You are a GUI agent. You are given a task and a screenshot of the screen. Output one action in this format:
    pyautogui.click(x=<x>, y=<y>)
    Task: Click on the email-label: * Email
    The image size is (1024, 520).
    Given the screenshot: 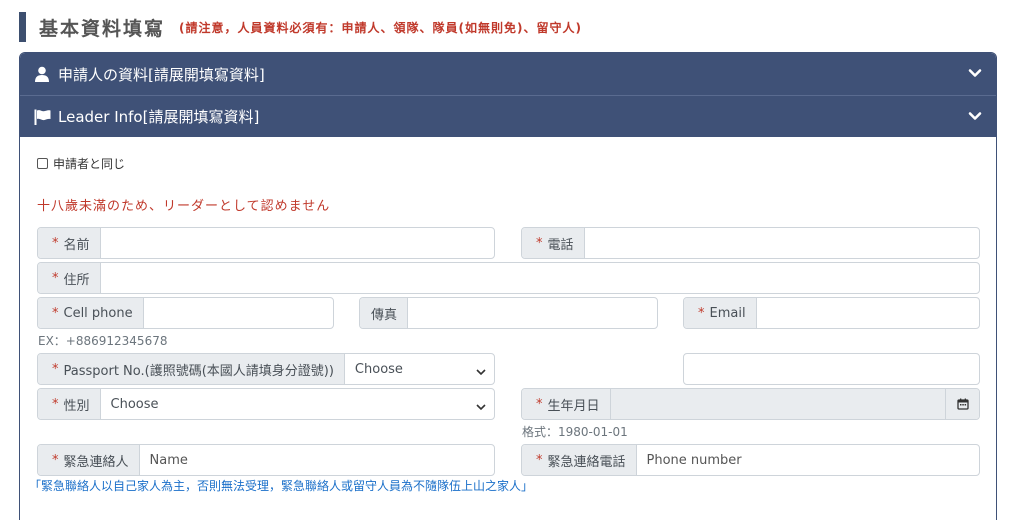 What is the action you would take?
    pyautogui.click(x=720, y=313)
    